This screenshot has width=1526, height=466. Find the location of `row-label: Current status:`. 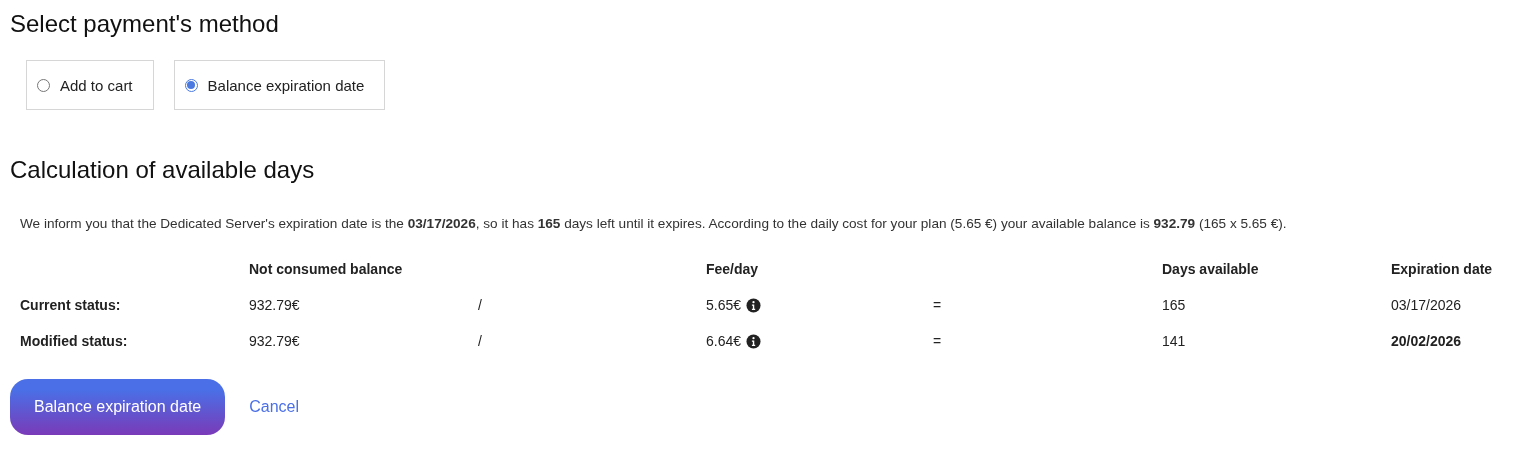

row-label: Current status: is located at coordinates (71, 305).